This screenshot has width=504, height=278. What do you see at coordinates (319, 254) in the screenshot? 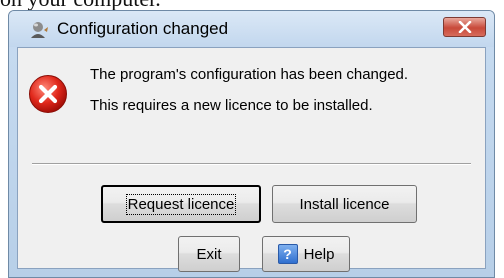
I see `help-label: Help` at bounding box center [319, 254].